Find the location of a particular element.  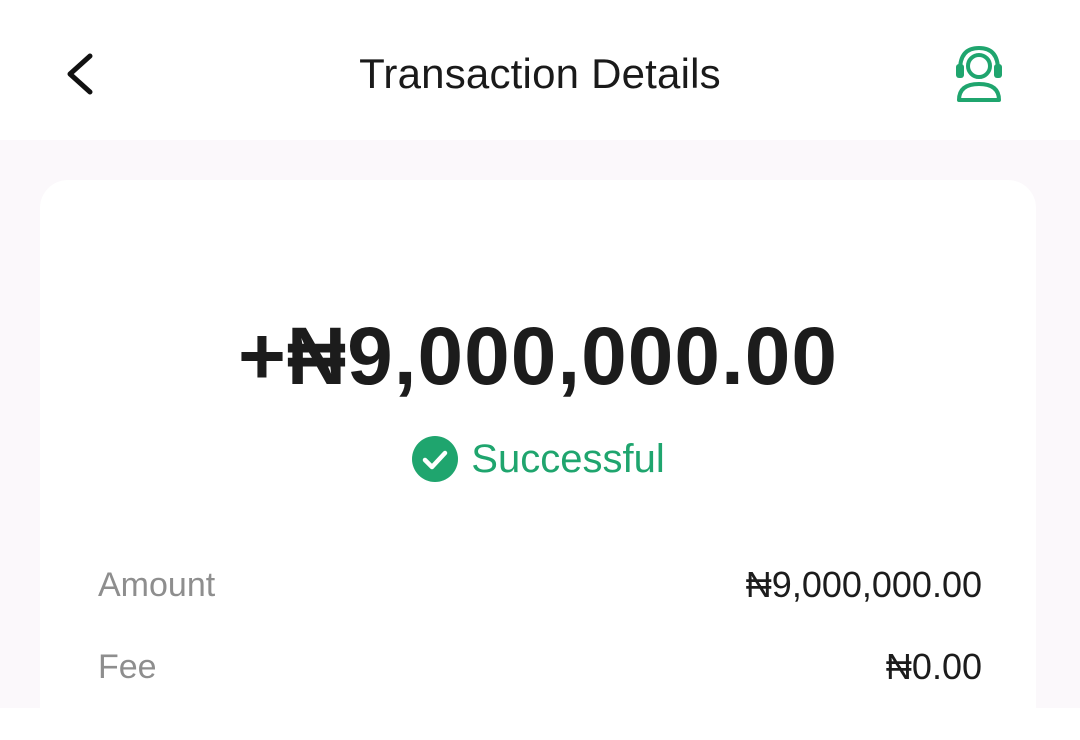

detail-value: ₦0.00 is located at coordinates (933, 666).